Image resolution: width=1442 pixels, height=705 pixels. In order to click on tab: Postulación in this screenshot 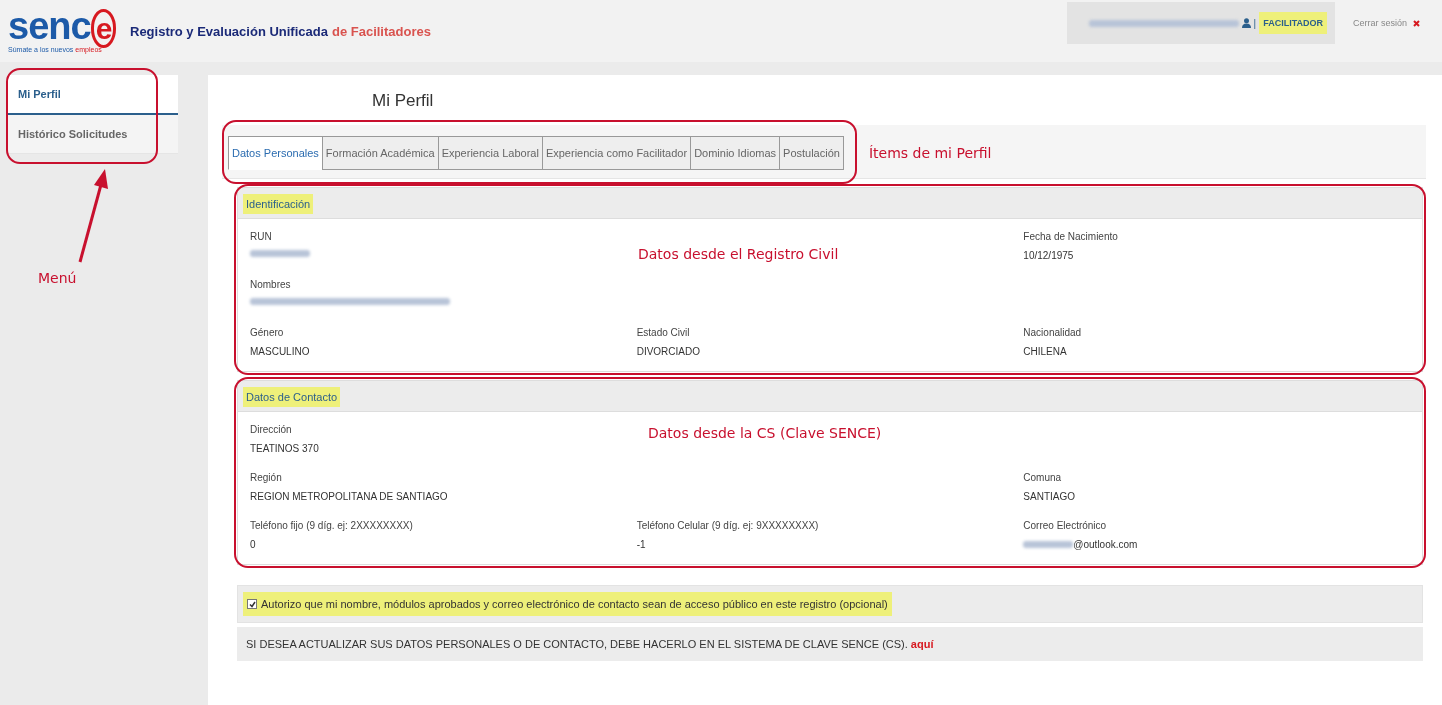, I will do `click(811, 153)`.